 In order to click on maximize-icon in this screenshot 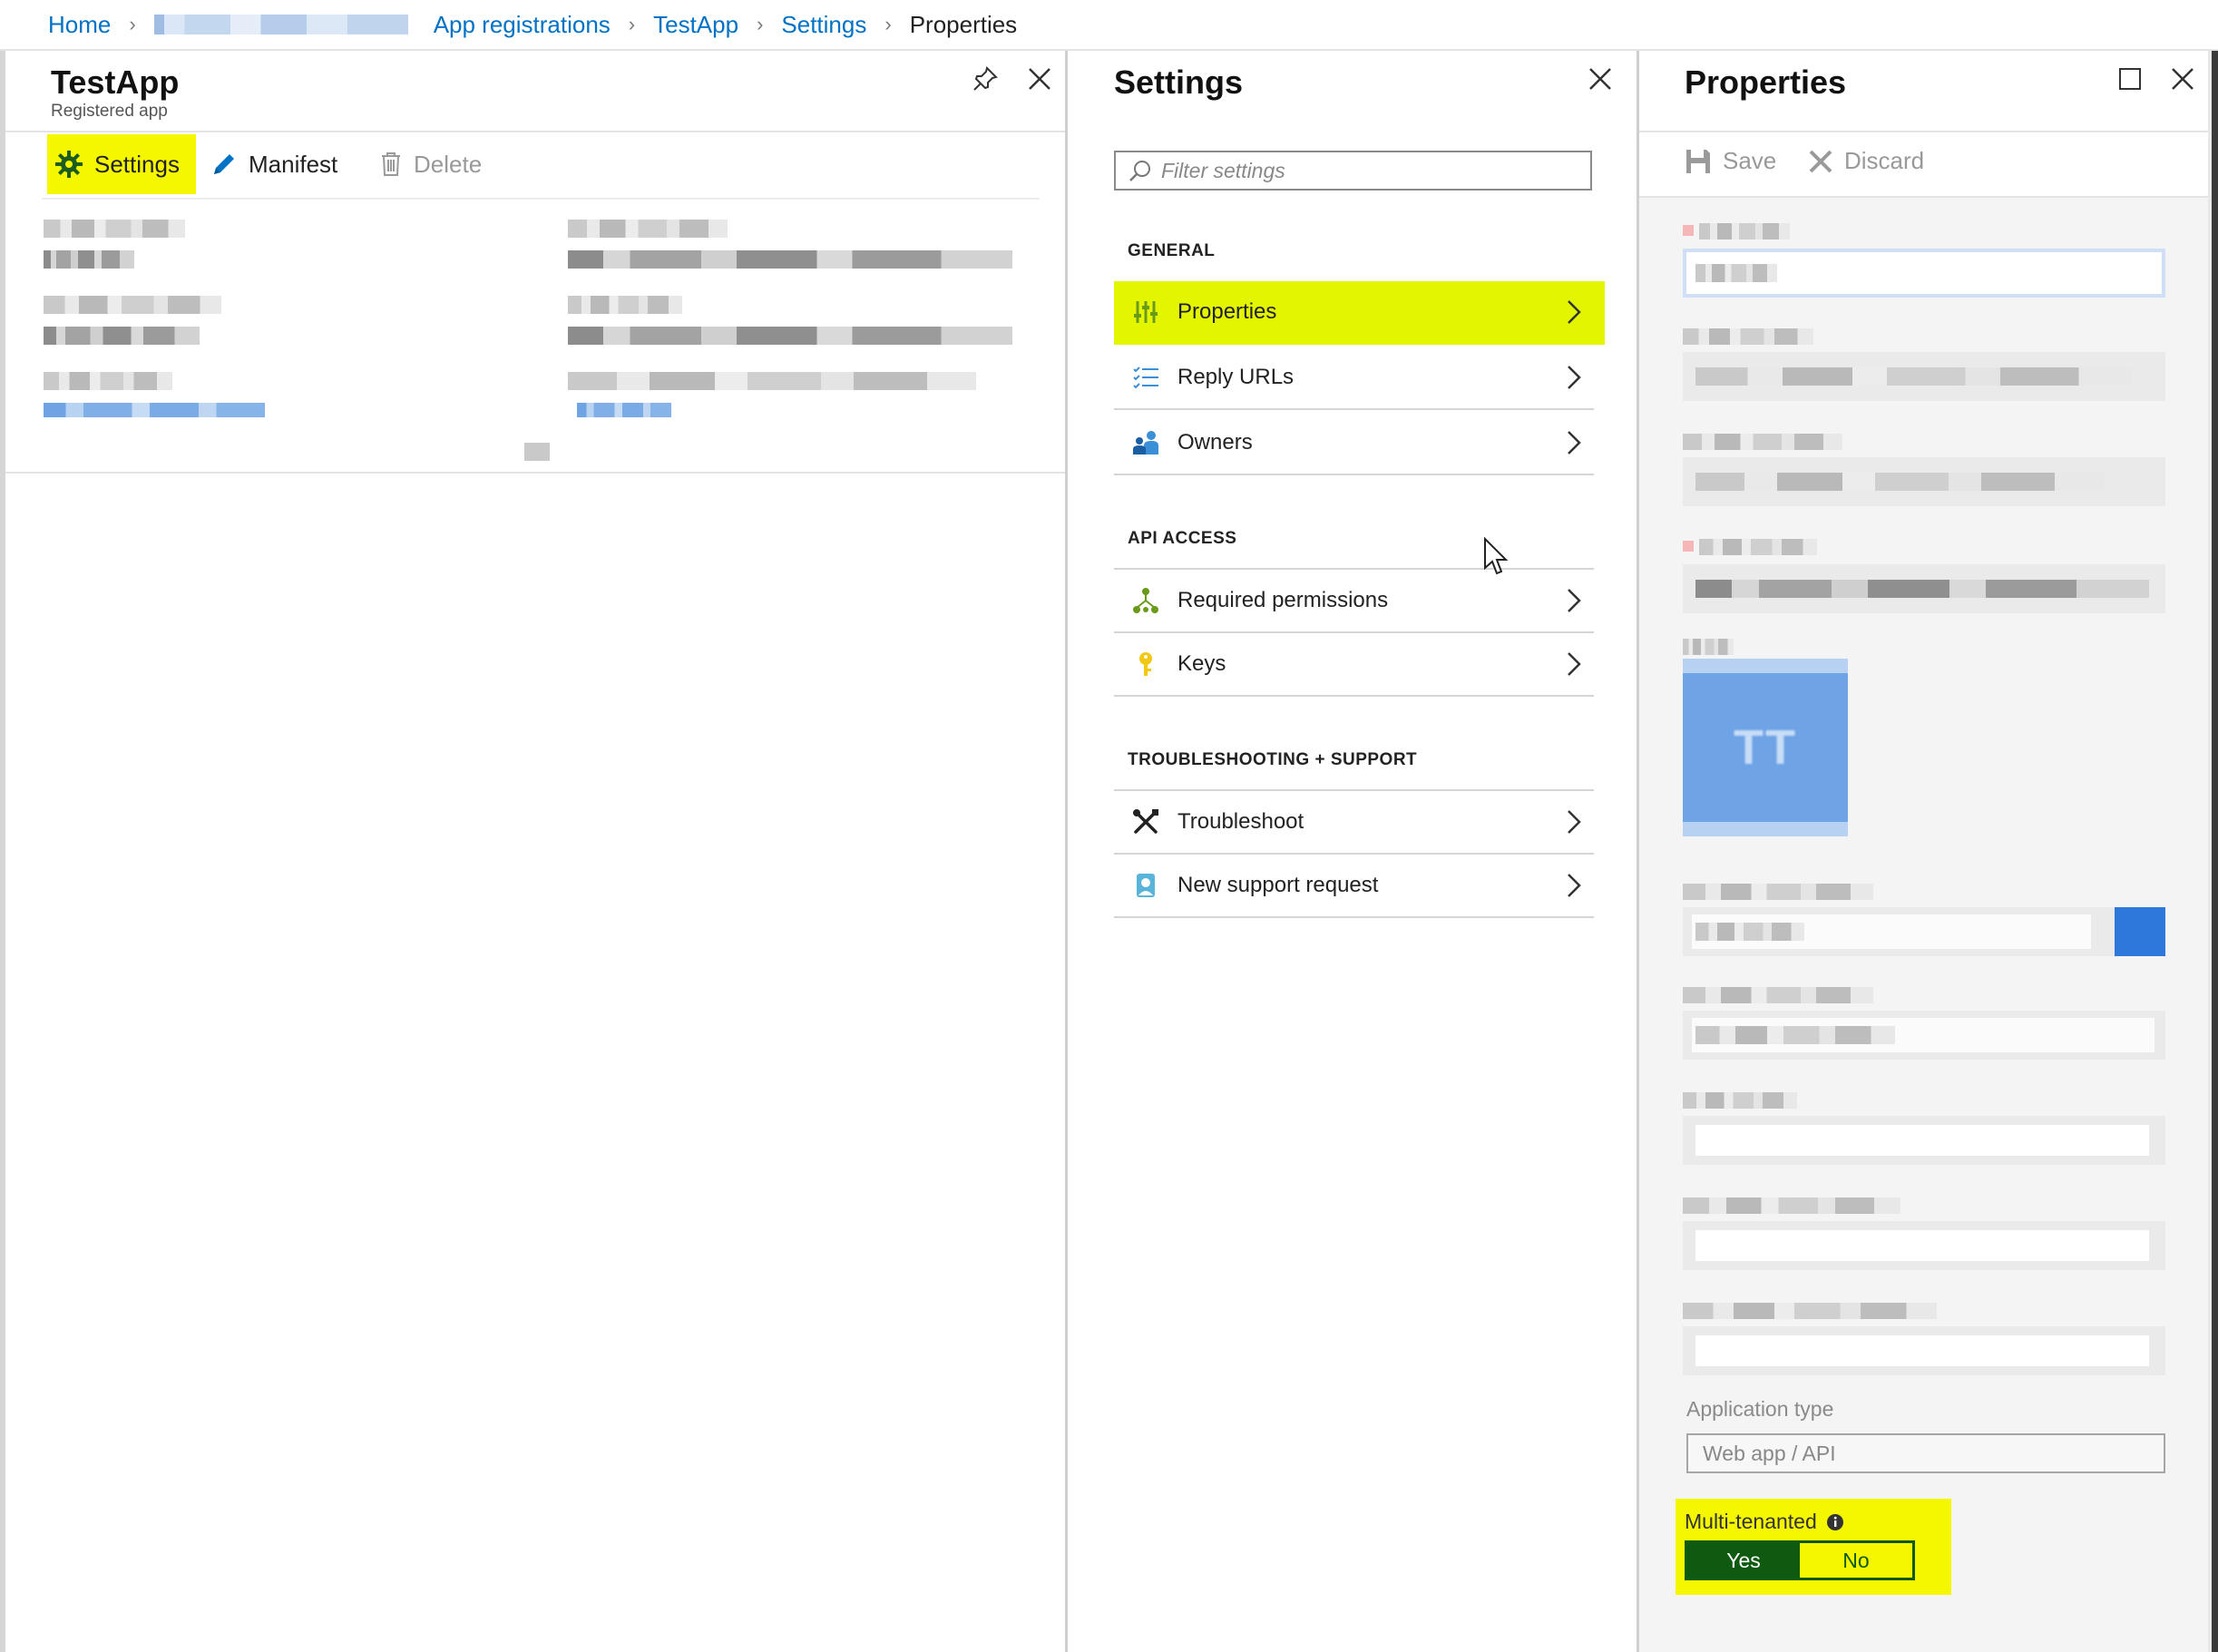, I will do `click(2130, 79)`.